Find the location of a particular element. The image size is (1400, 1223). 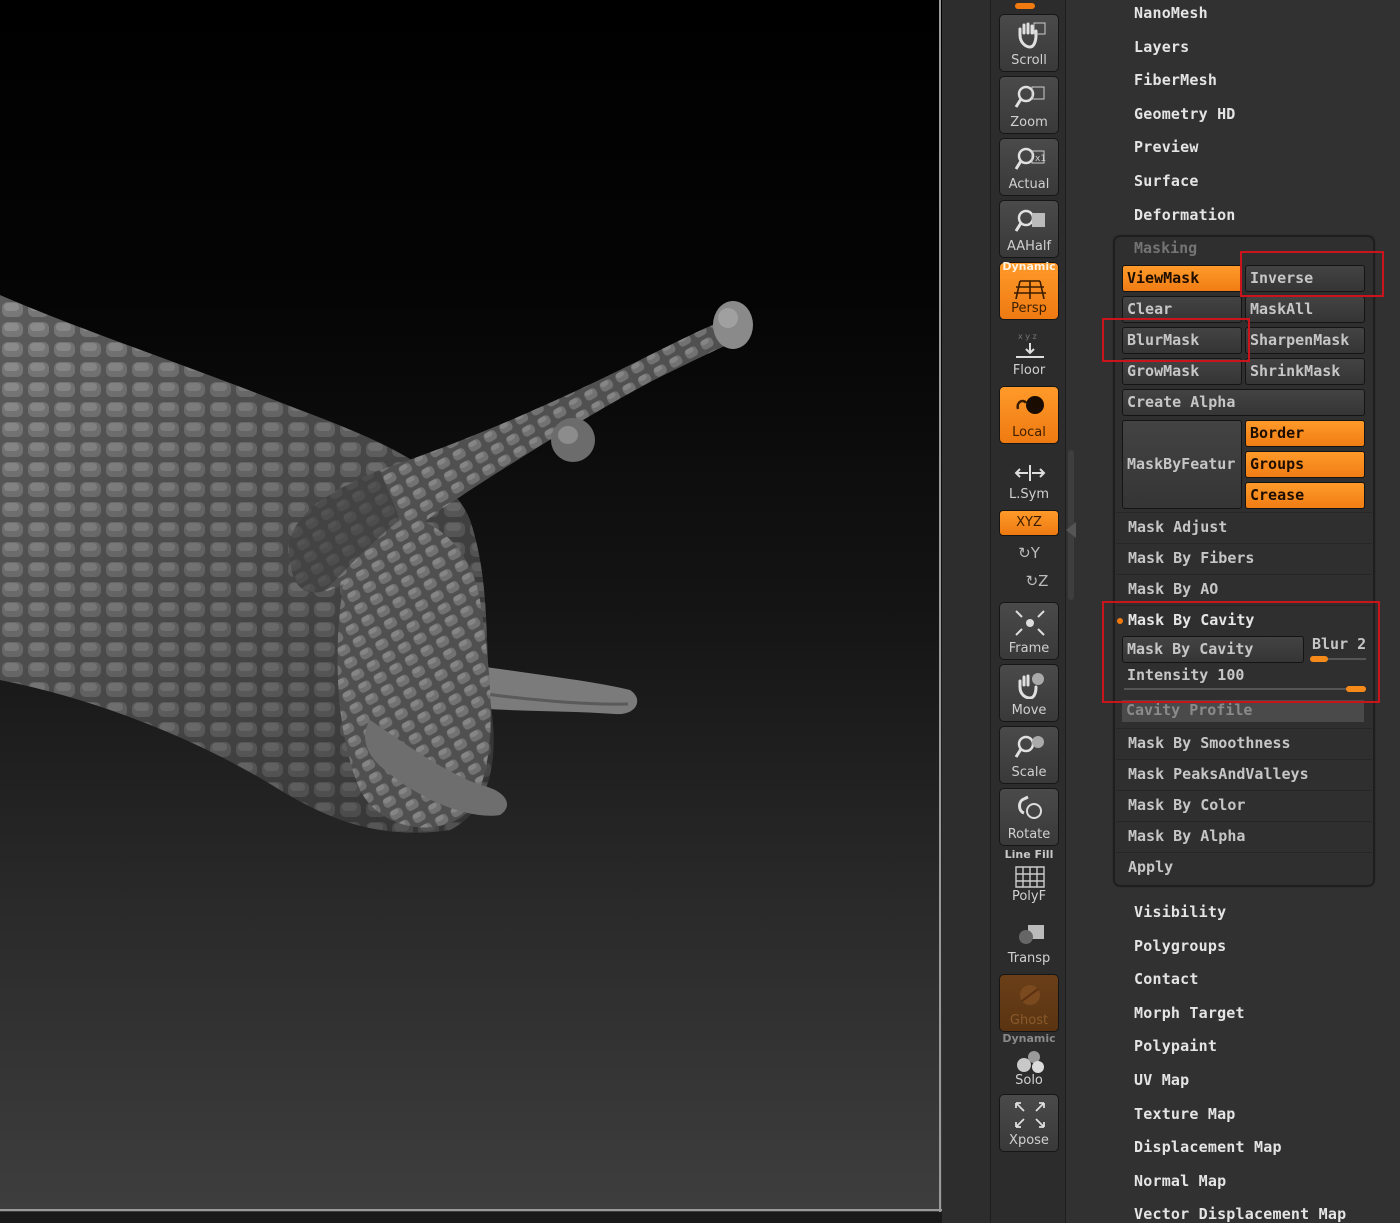

mask-by-smoothness-row: Mask By Smoothness is located at coordinates (1244, 743).